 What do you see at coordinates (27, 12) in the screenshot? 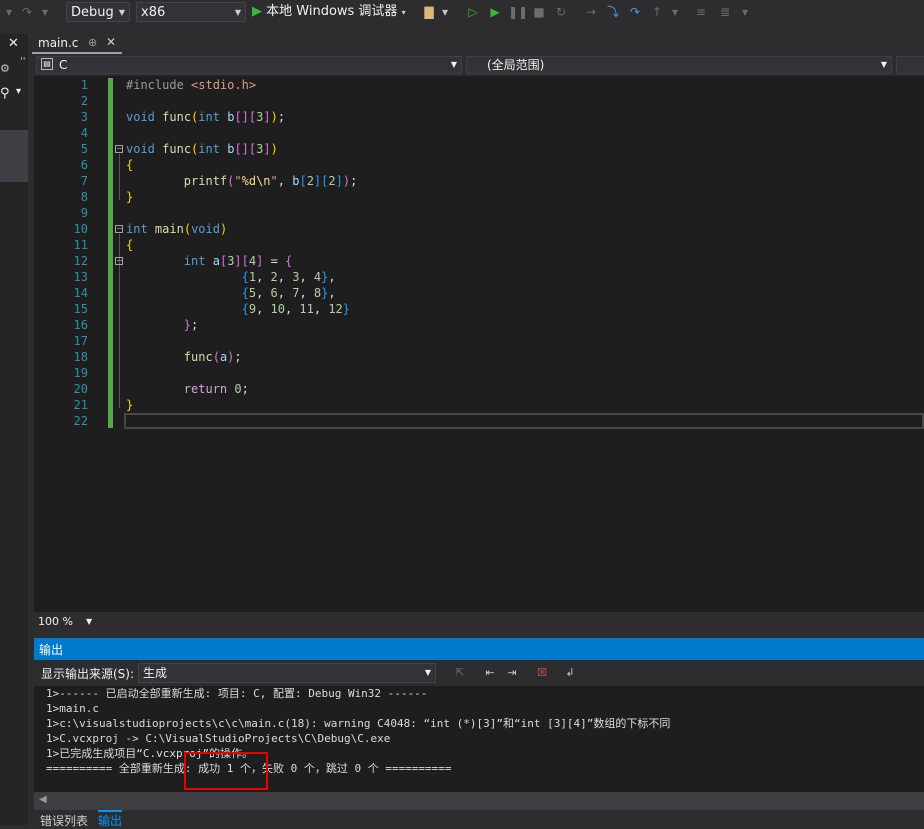
I see `redo-icon: ↷` at bounding box center [27, 12].